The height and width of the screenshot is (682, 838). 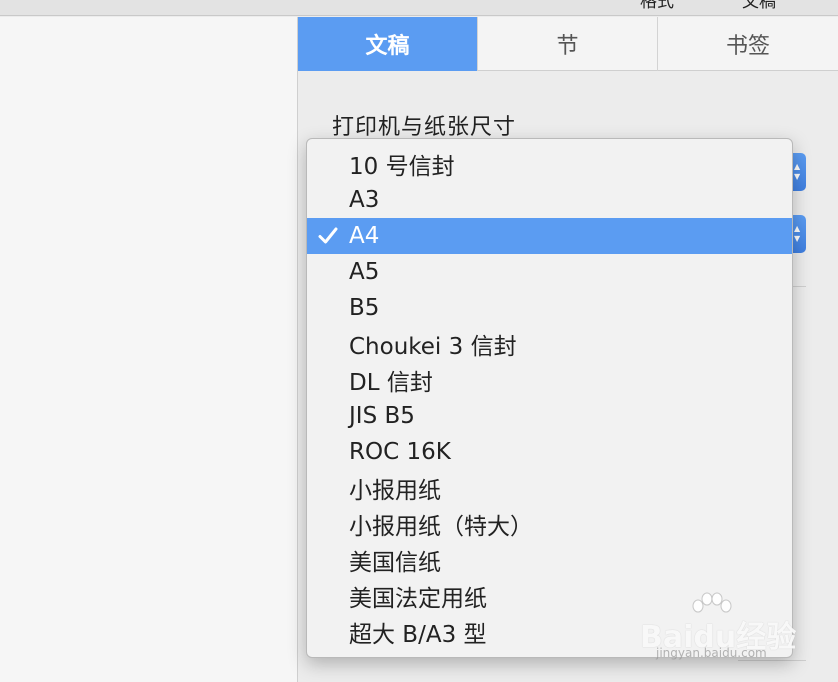 I want to click on printer-paper-size-heading: 打印机与纸张尺寸, so click(x=424, y=127).